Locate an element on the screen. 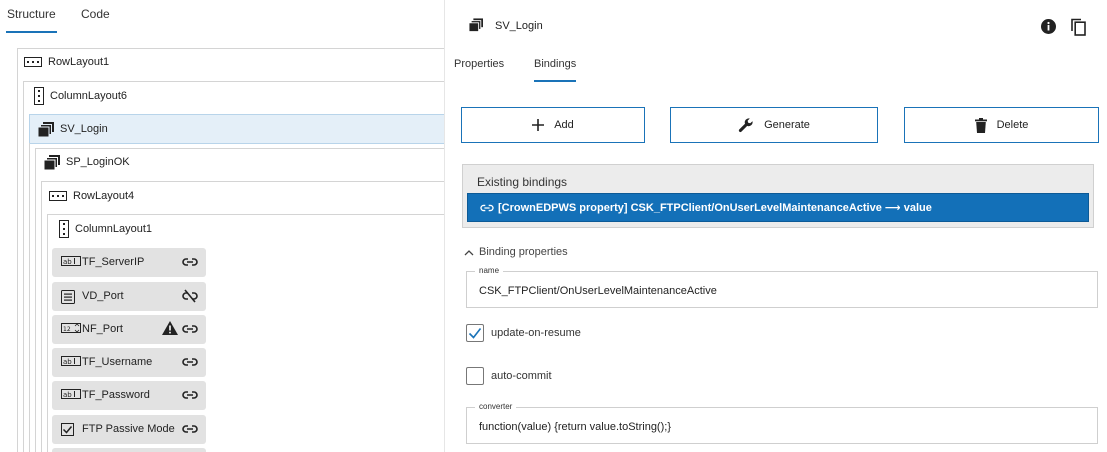 The image size is (1107, 452). tree-leaf-tf-password: ab TF_Password is located at coordinates (129, 395).